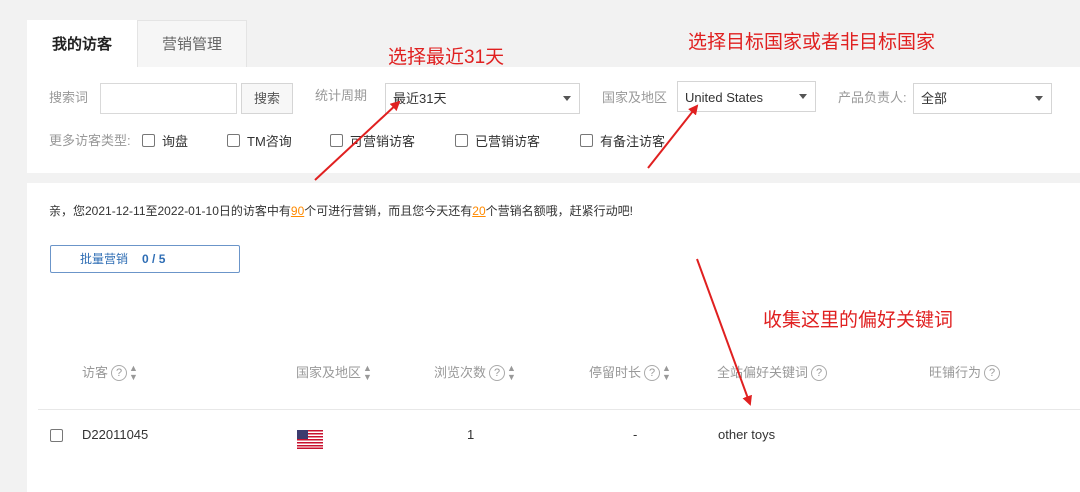  Describe the element at coordinates (747, 434) in the screenshot. I see `preferred-keywords: other toys` at that location.